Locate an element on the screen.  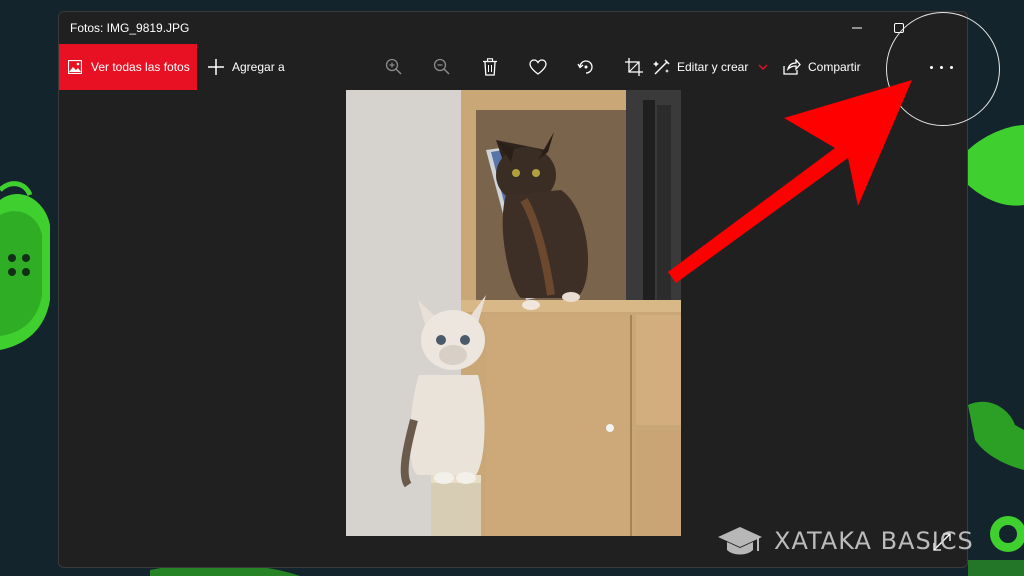
red-arrow-annotation is located at coordinates (790, 181).